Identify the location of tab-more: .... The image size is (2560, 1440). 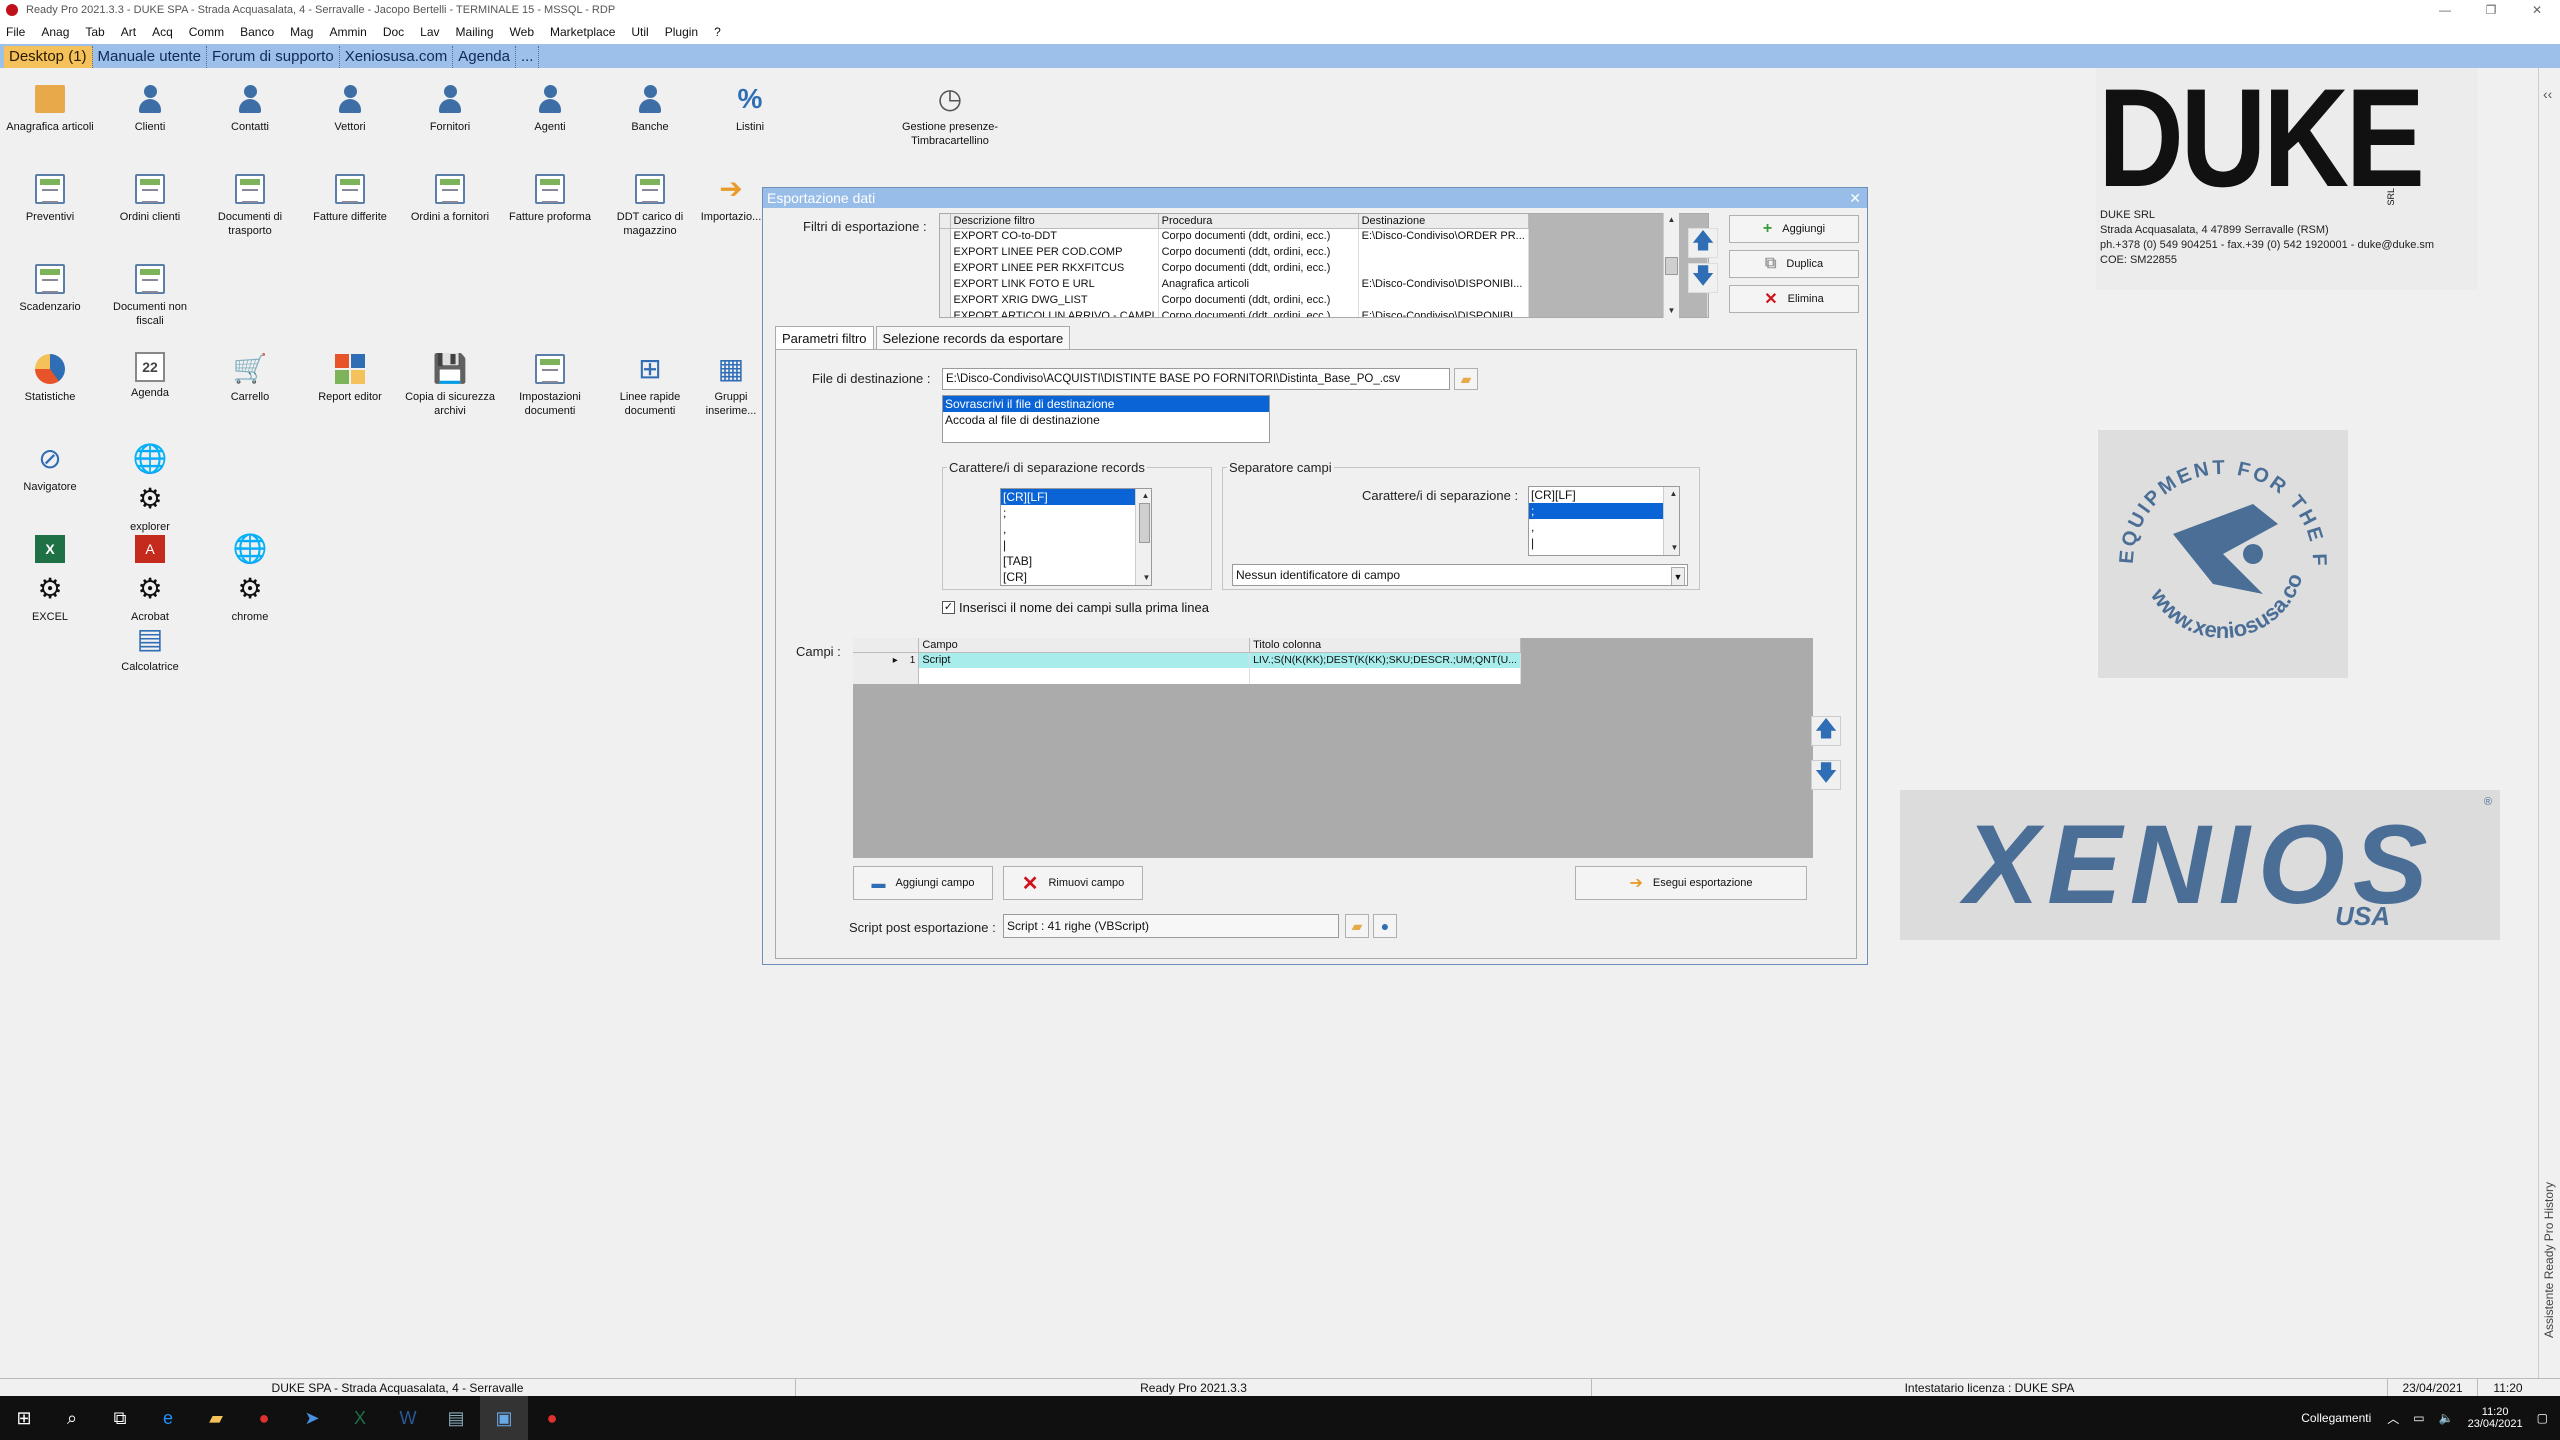
(528, 57).